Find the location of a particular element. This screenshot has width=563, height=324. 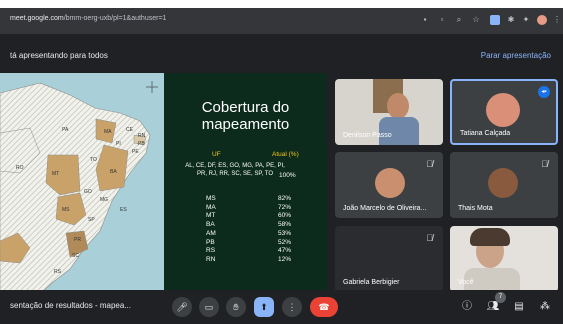

coverage-row-value: 53% is located at coordinates (285, 233).